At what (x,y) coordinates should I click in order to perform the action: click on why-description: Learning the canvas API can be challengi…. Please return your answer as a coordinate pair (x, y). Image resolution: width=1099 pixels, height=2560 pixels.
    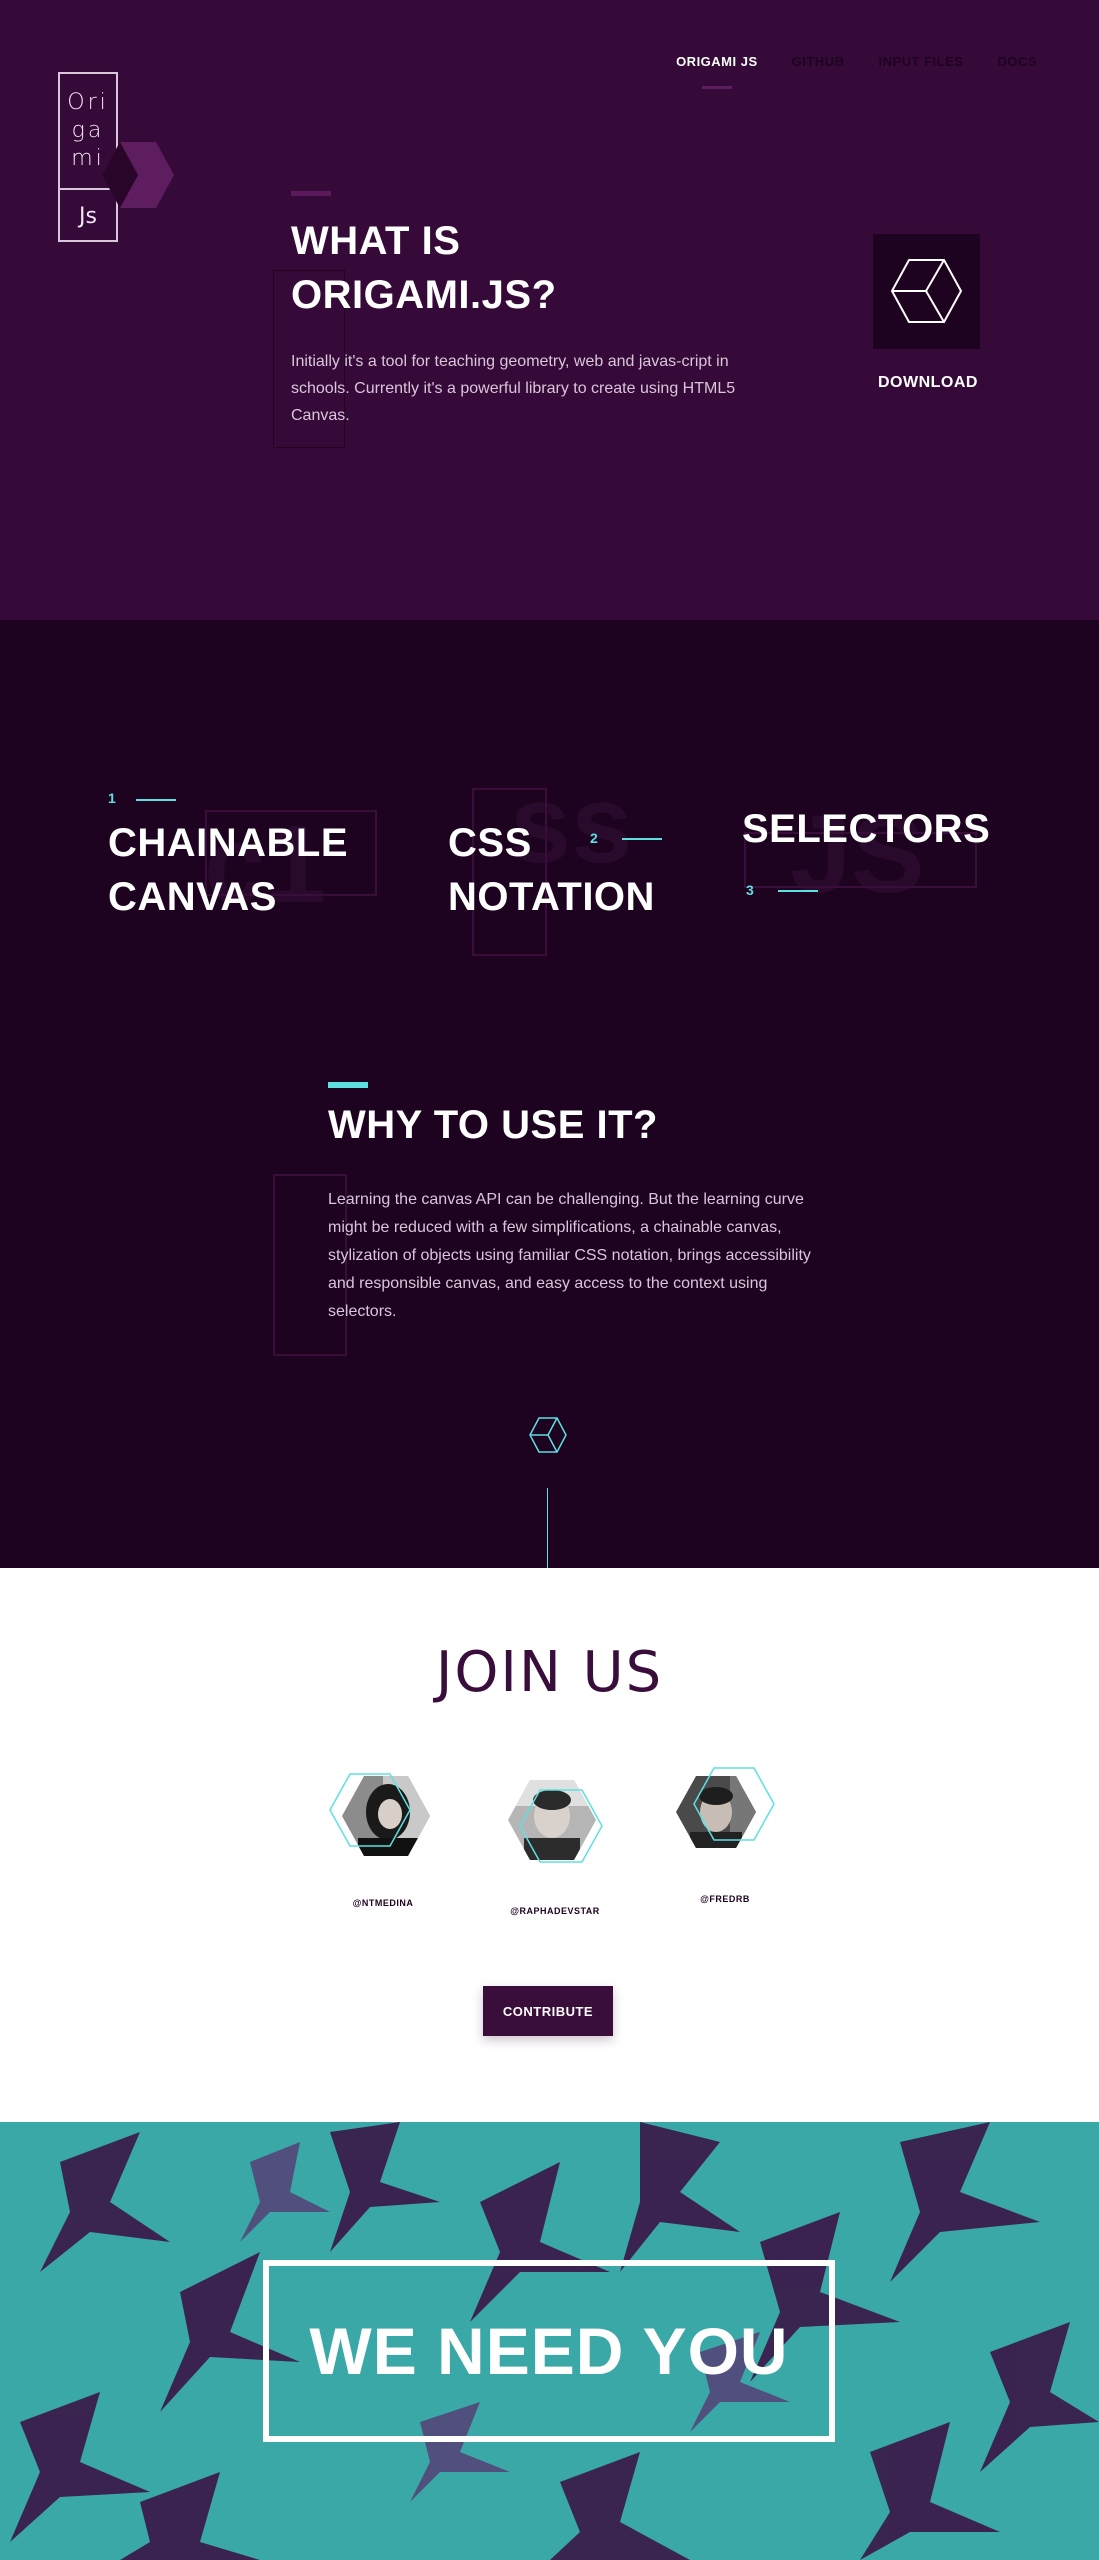
    Looking at the image, I should click on (569, 1255).